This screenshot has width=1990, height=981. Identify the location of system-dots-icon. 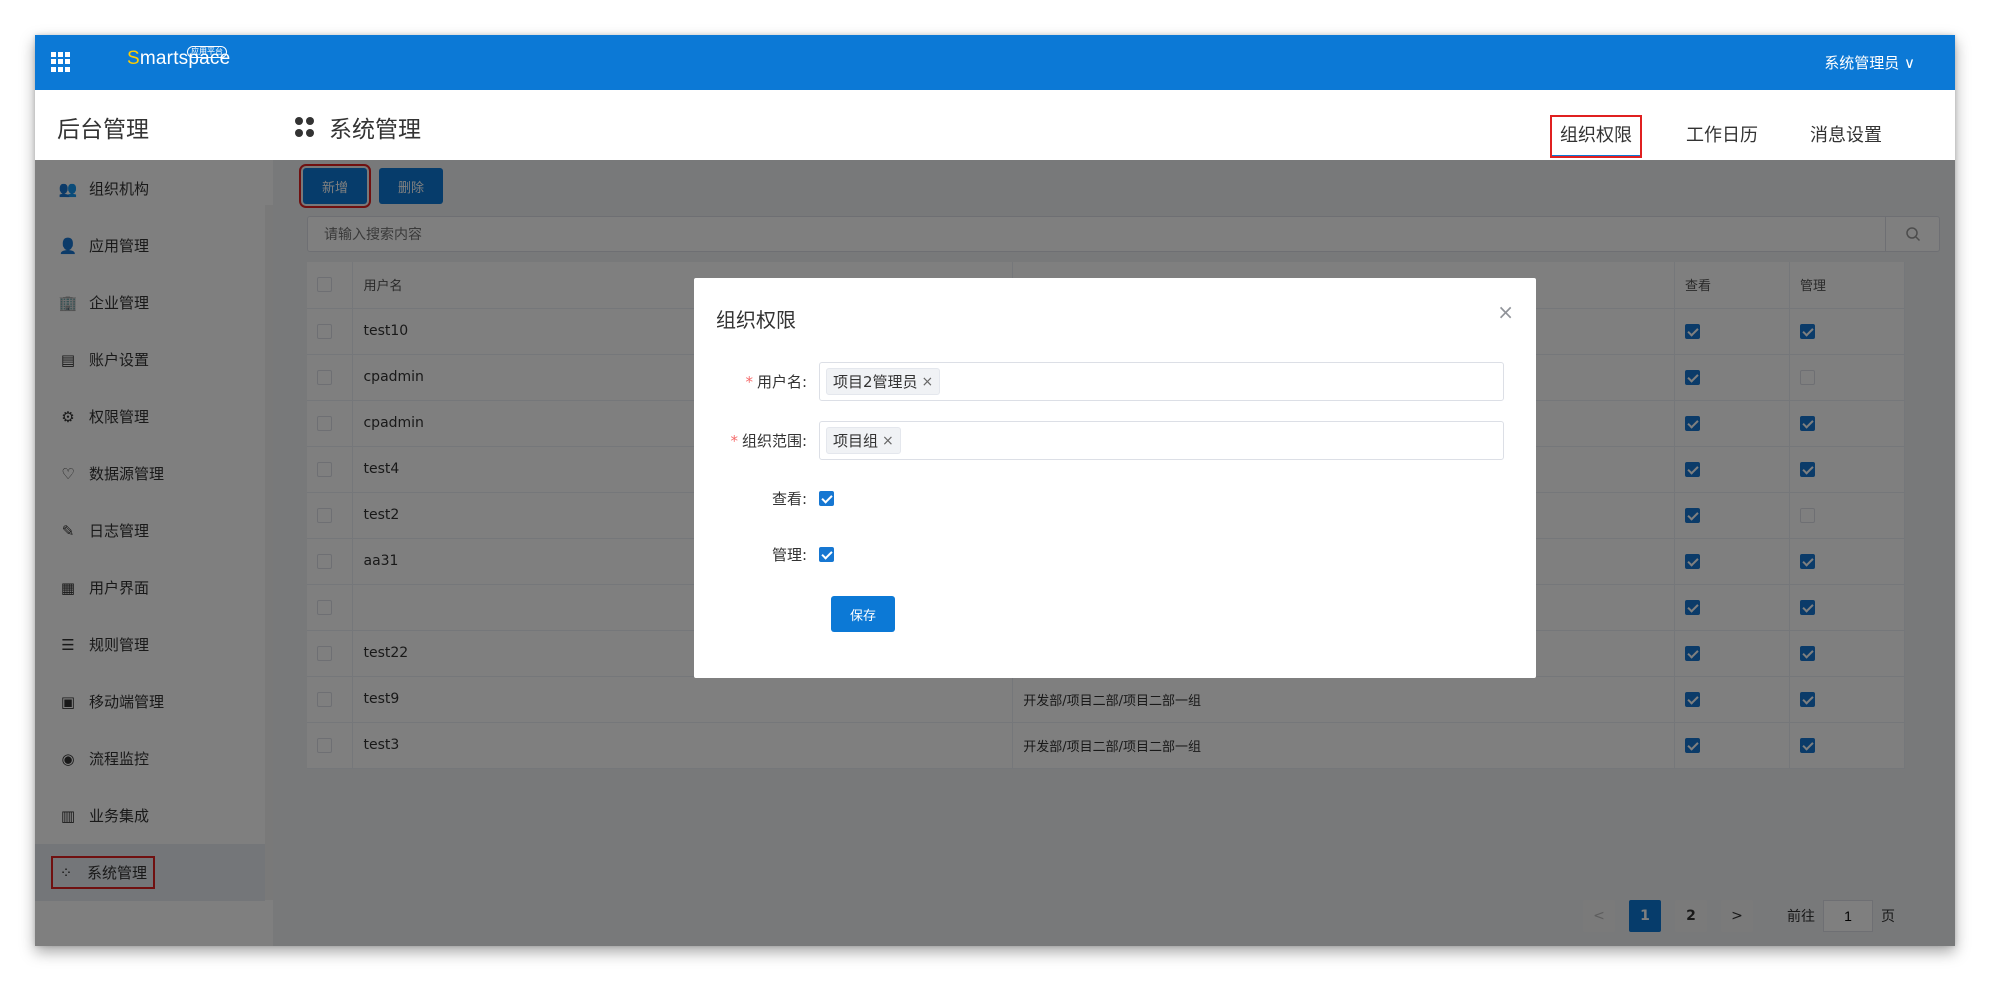
(305, 127).